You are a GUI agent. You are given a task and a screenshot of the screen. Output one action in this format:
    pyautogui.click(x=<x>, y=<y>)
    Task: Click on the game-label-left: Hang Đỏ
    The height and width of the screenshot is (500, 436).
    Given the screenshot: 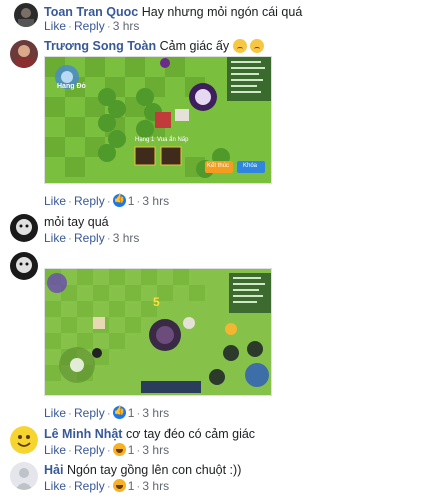 What is the action you would take?
    pyautogui.click(x=71, y=86)
    